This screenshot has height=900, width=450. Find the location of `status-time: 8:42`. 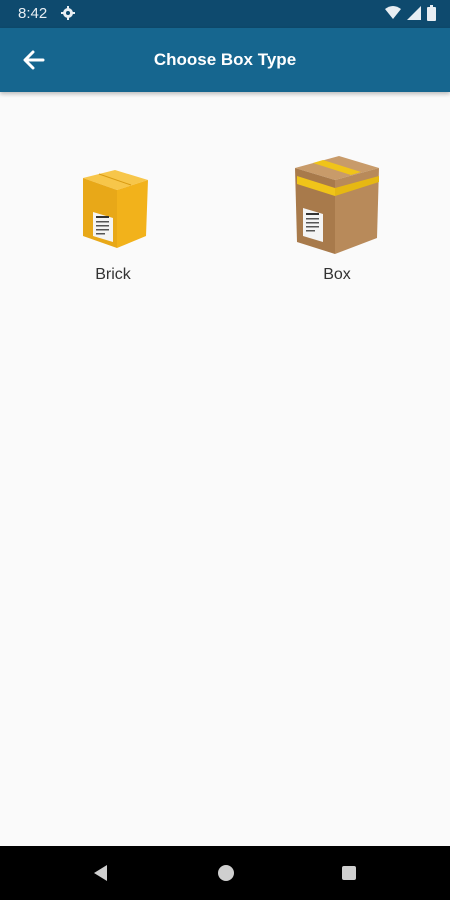

status-time: 8:42 is located at coordinates (33, 13).